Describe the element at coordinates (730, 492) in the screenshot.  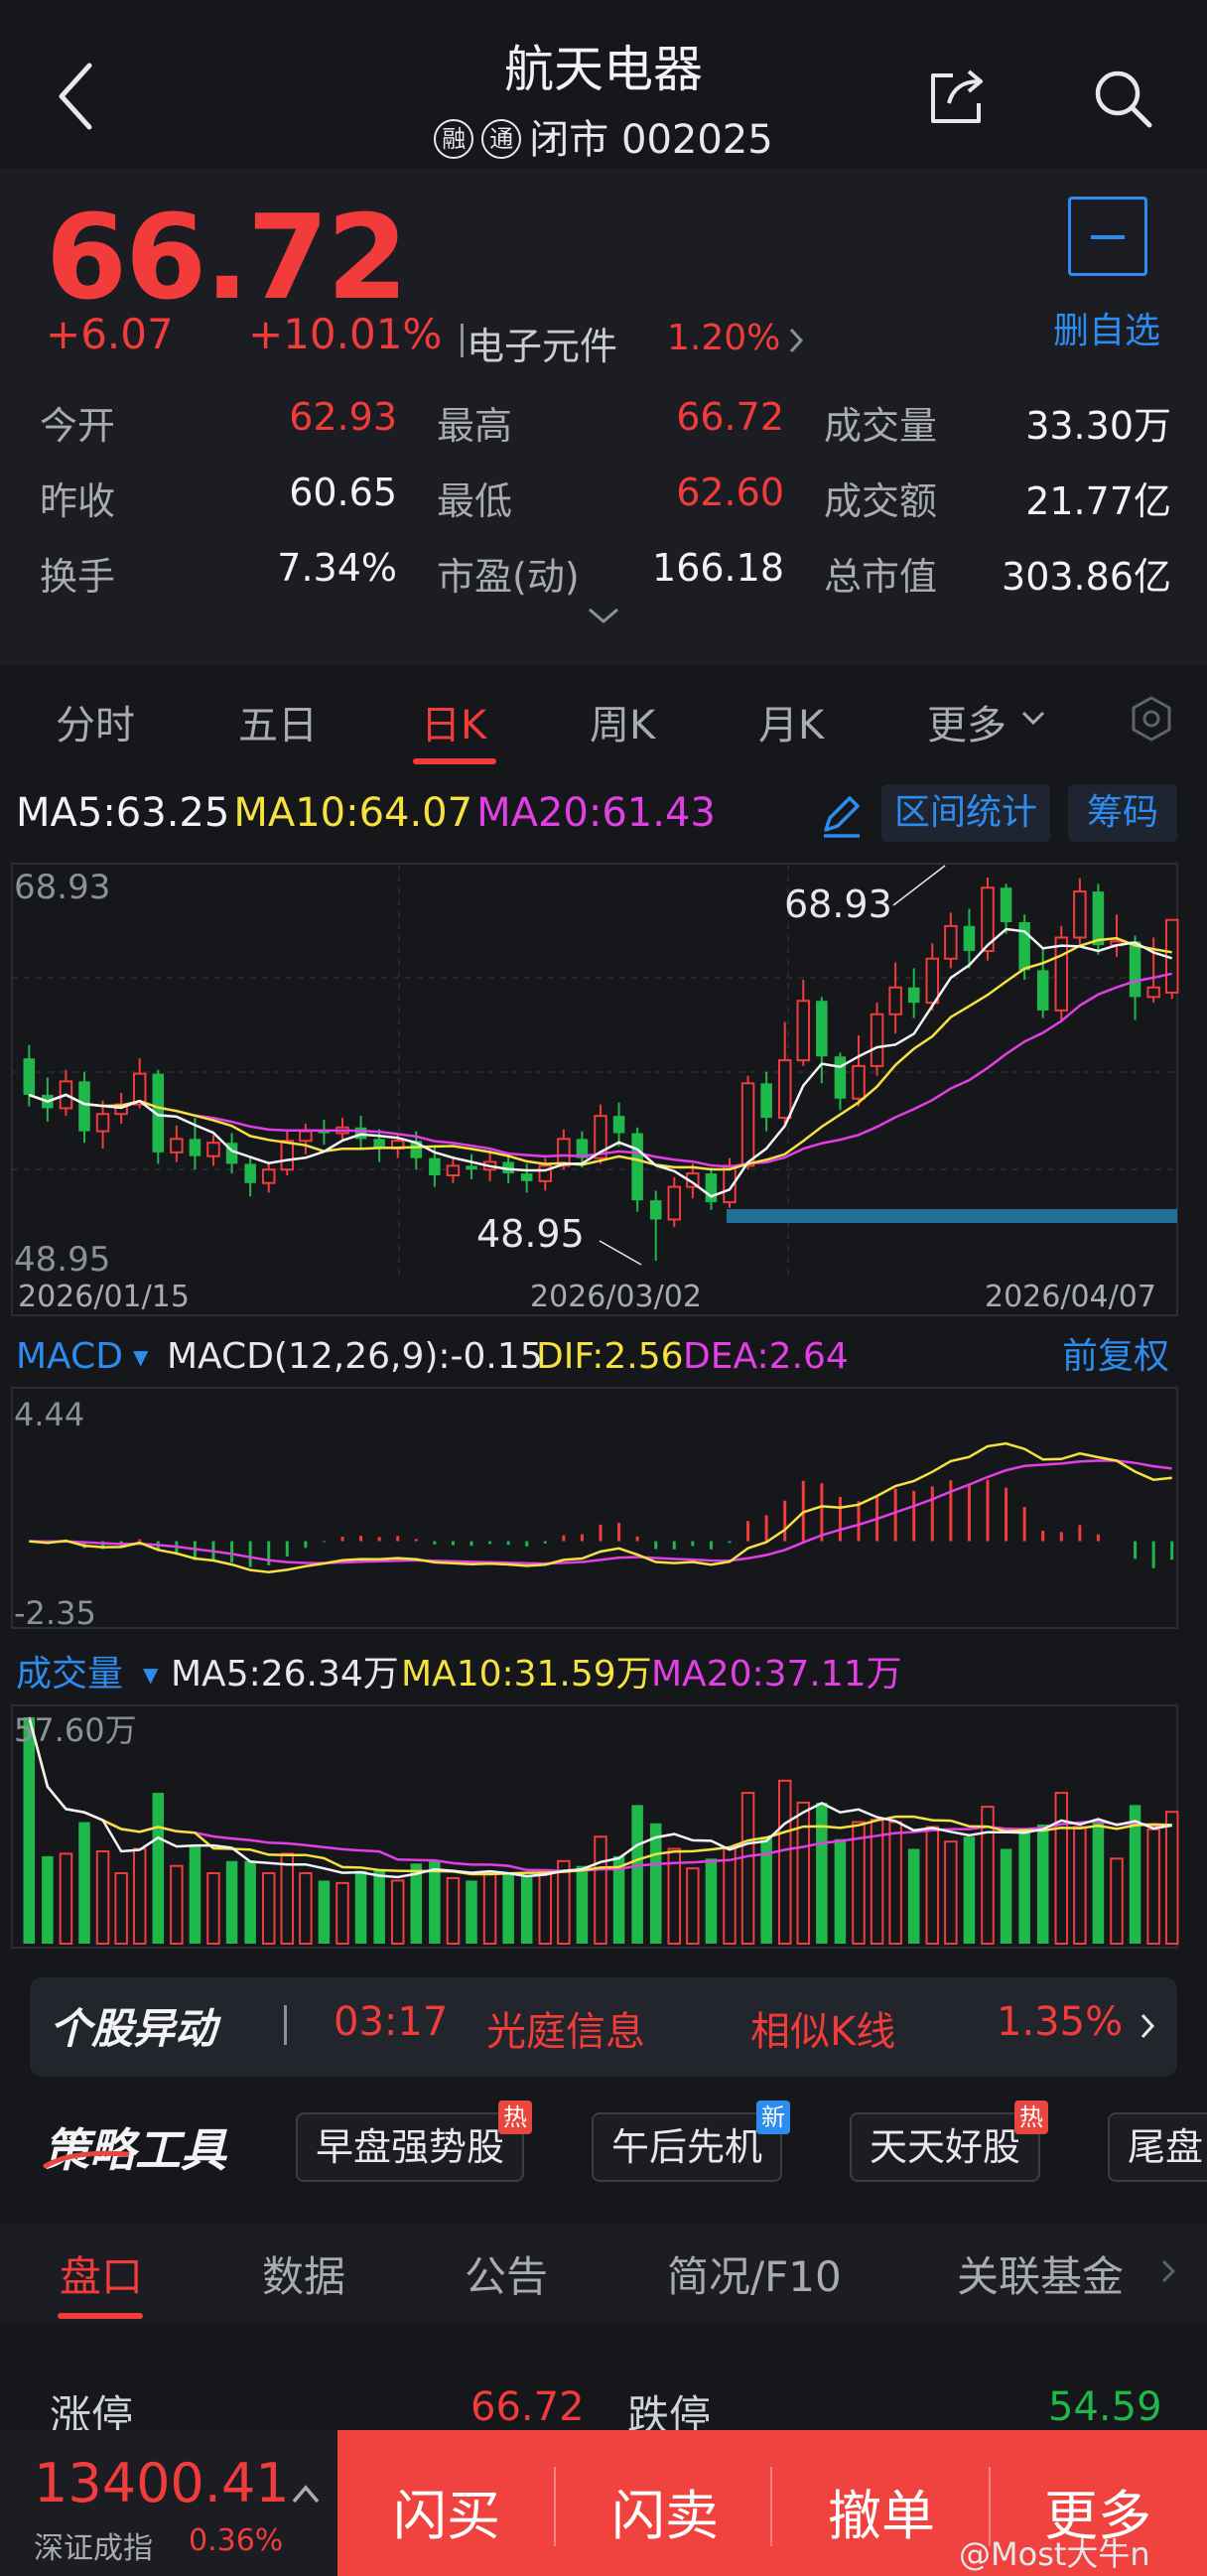
I see `stat-value-low: 62.60` at that location.